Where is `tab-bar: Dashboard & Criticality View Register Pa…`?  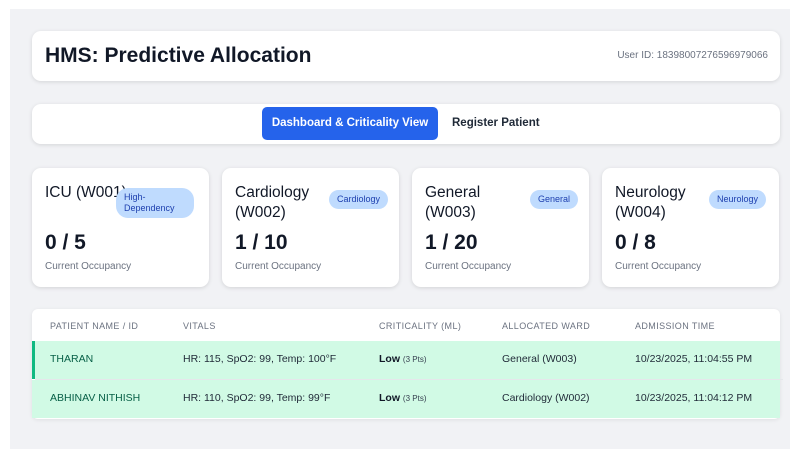 tab-bar: Dashboard & Criticality View Register Pa… is located at coordinates (406, 124).